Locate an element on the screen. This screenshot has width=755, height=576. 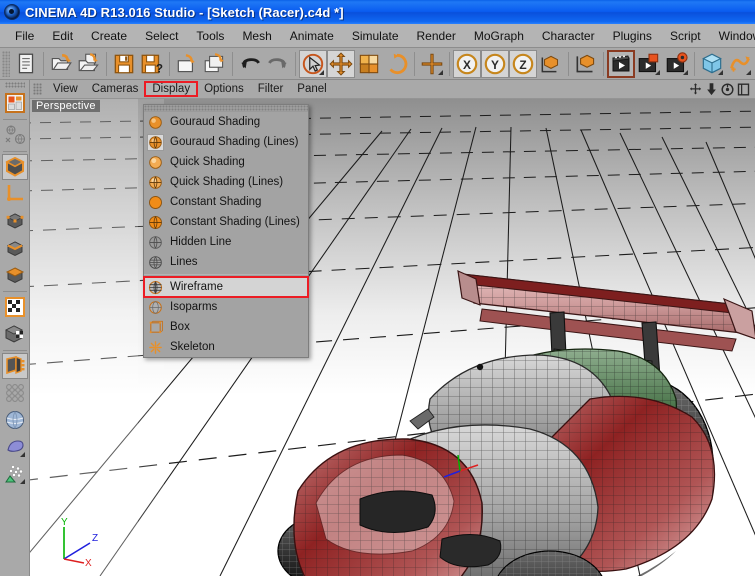
menu-item-window: Window is located at coordinates (732, 36).